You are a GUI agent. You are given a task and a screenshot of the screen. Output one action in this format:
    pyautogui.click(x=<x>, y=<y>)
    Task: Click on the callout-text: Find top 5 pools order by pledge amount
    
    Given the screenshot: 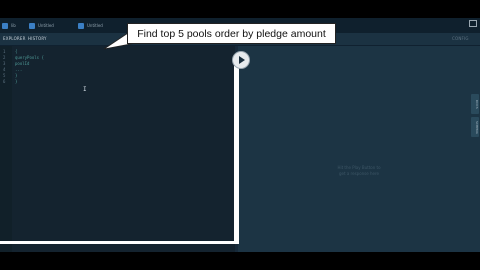 What is the action you would take?
    pyautogui.click(x=231, y=33)
    